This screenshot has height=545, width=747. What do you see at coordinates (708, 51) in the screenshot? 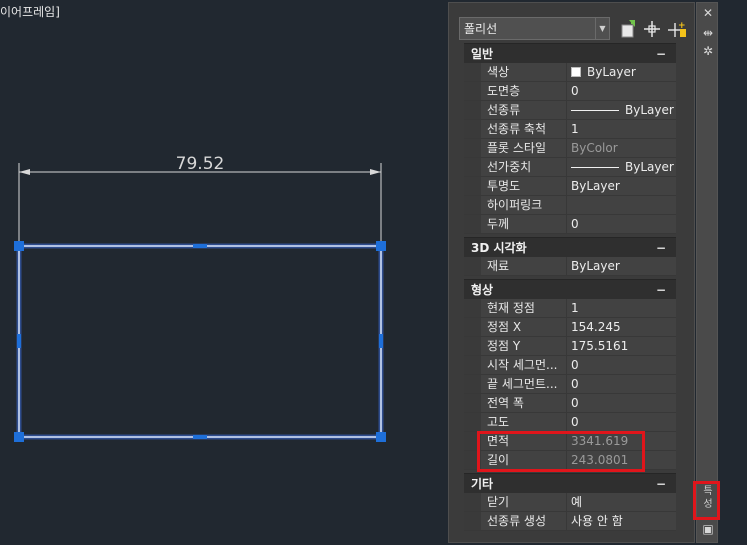
I see `settings-icon: ✲` at bounding box center [708, 51].